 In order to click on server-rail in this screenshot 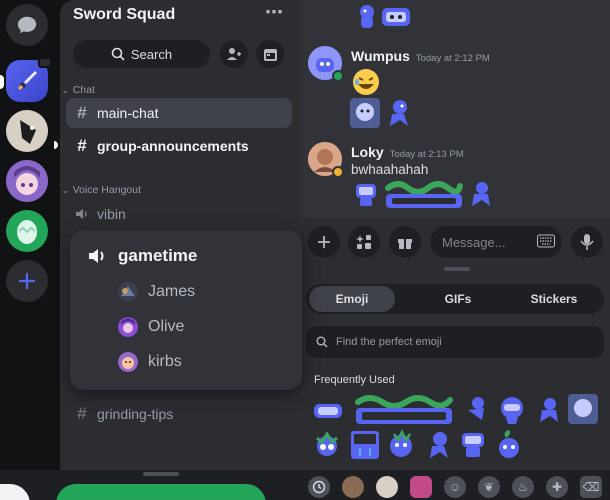, I will do `click(29, 235)`.